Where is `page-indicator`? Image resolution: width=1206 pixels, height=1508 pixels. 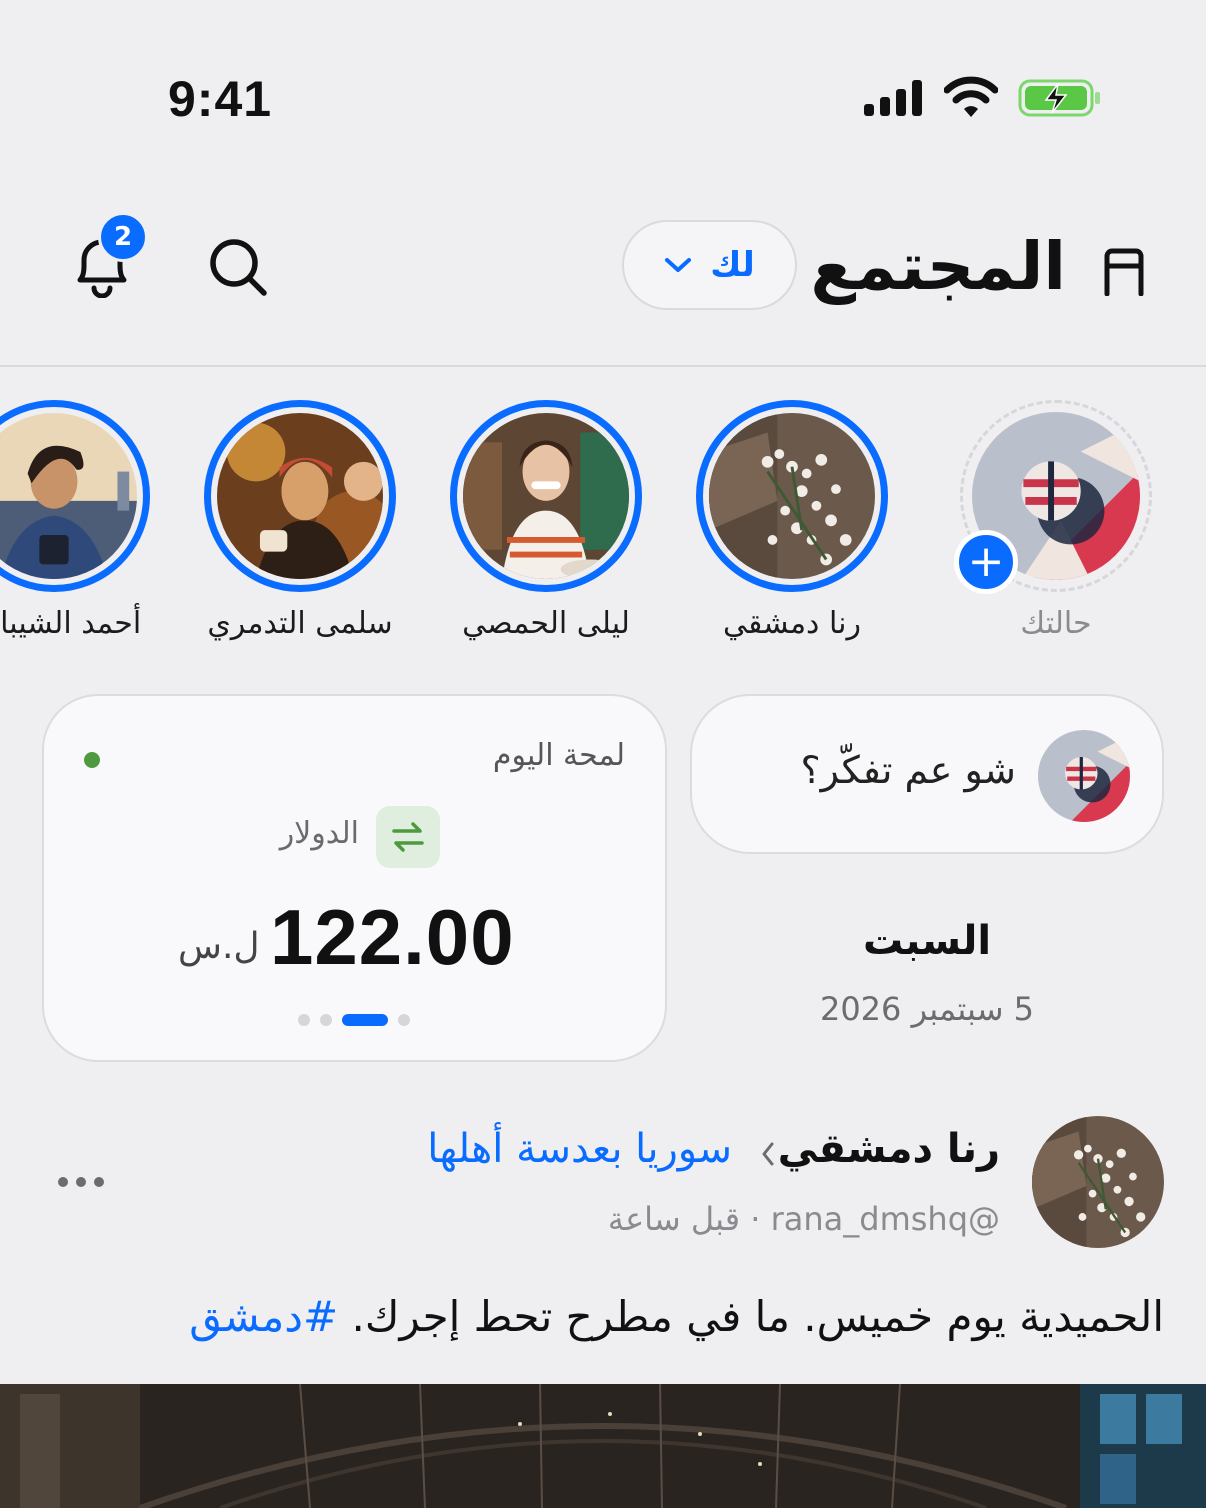
page-indicator is located at coordinates (354, 1020).